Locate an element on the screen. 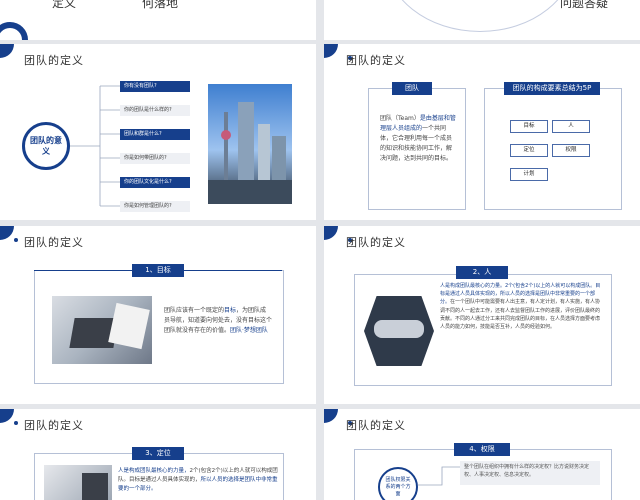 This screenshot has height=500, width=640. authority-text: 整个团队在组织中拥有什么样的决定权？比方说财务决定权、人事决定权、信息决定权。 is located at coordinates (530, 473).